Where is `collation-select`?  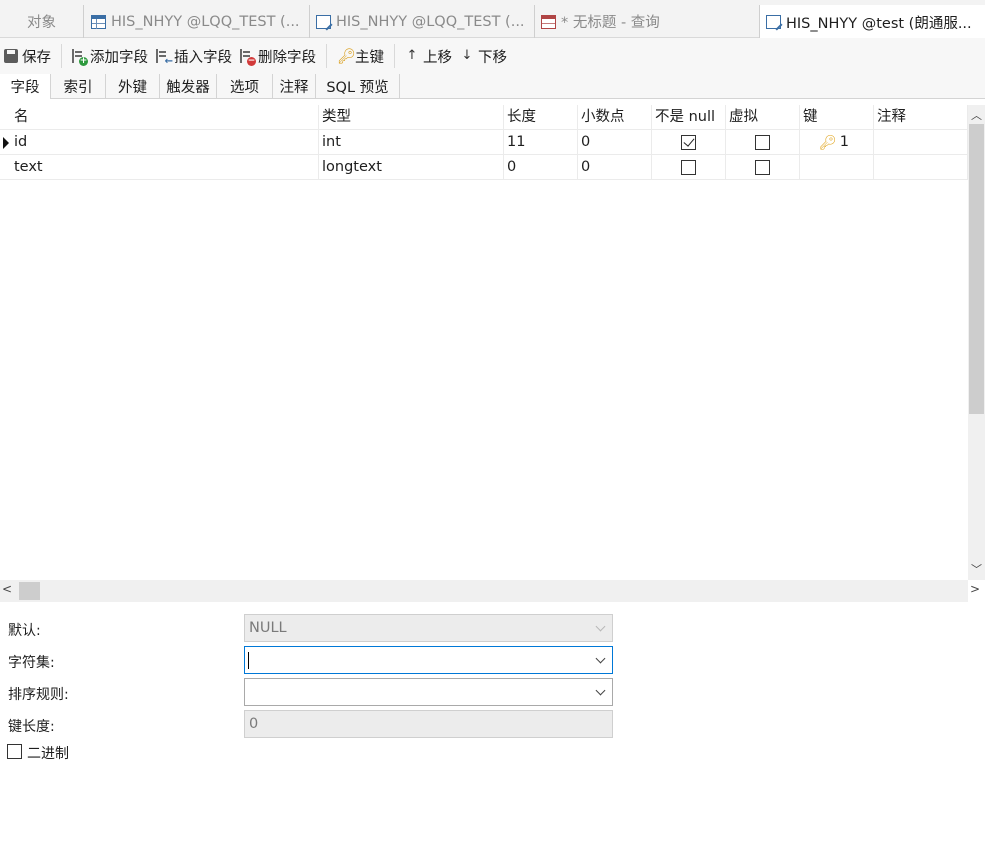 collation-select is located at coordinates (428, 692).